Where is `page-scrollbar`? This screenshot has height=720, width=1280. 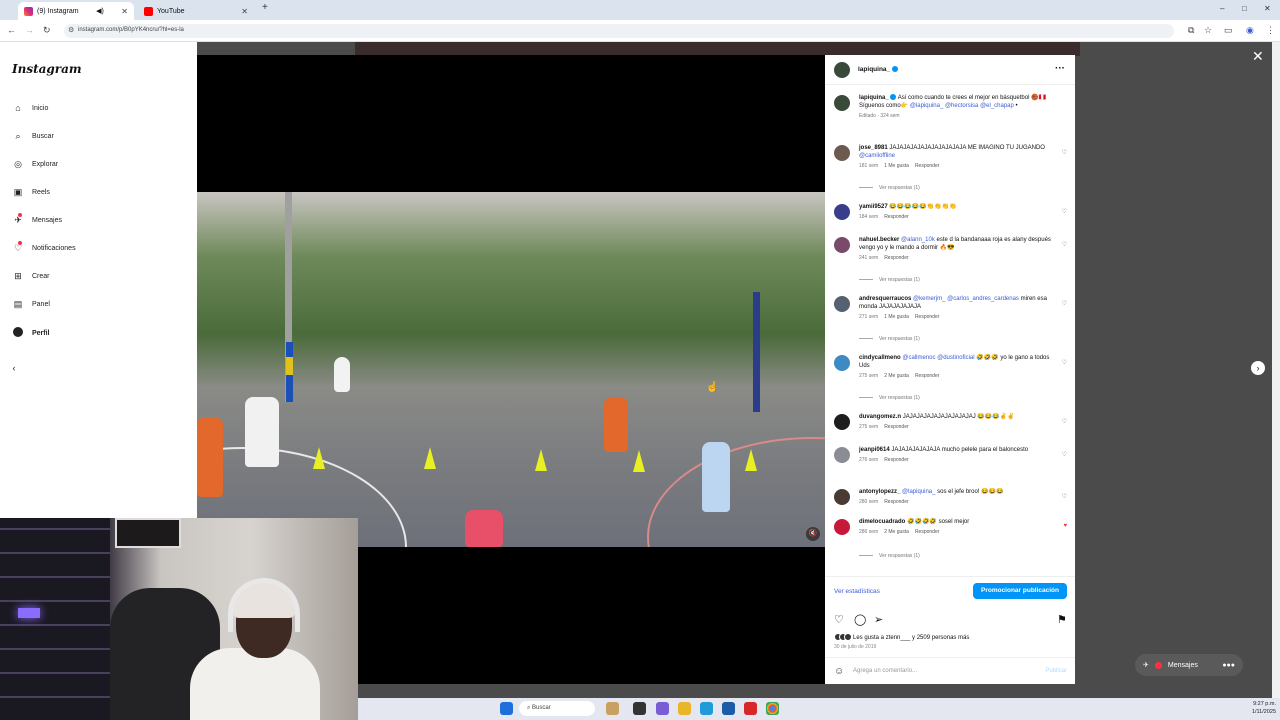 page-scrollbar is located at coordinates (1276, 370).